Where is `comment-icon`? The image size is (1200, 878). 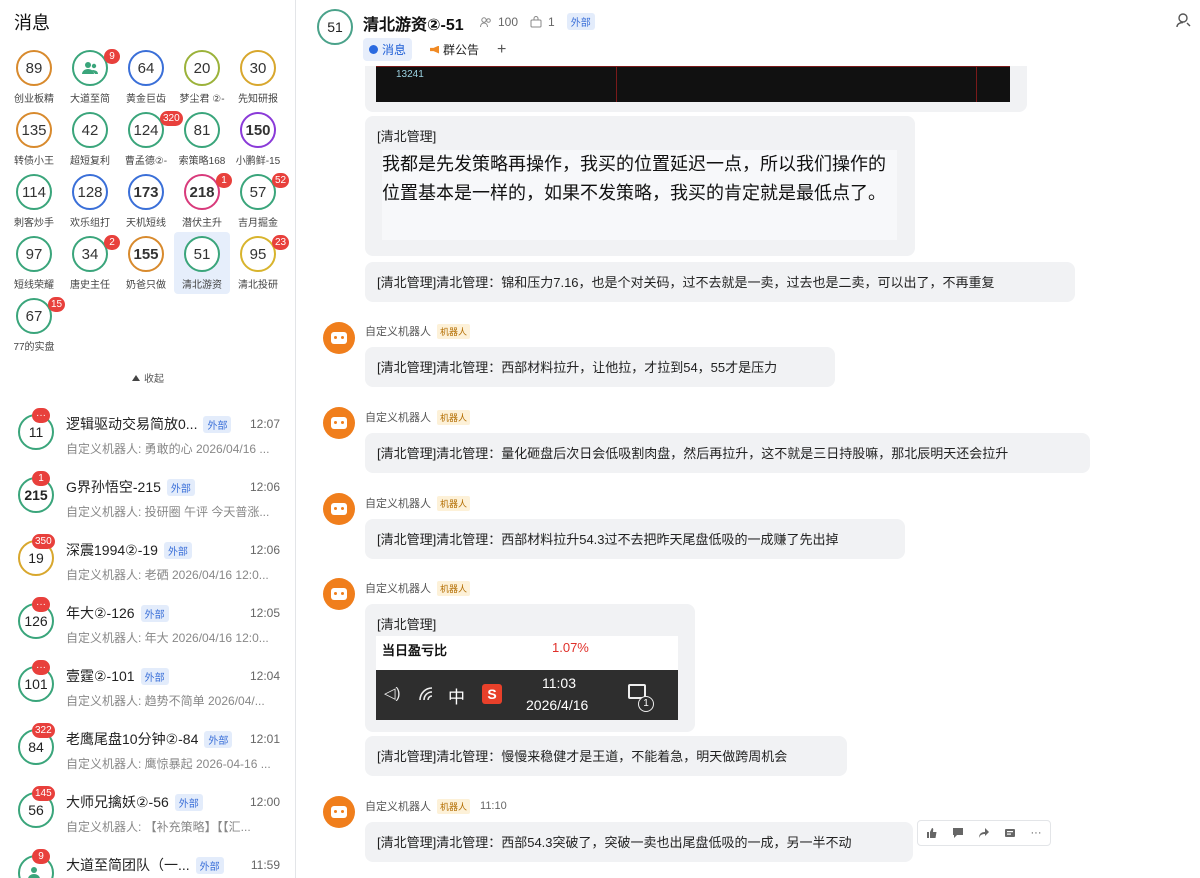 comment-icon is located at coordinates (958, 833).